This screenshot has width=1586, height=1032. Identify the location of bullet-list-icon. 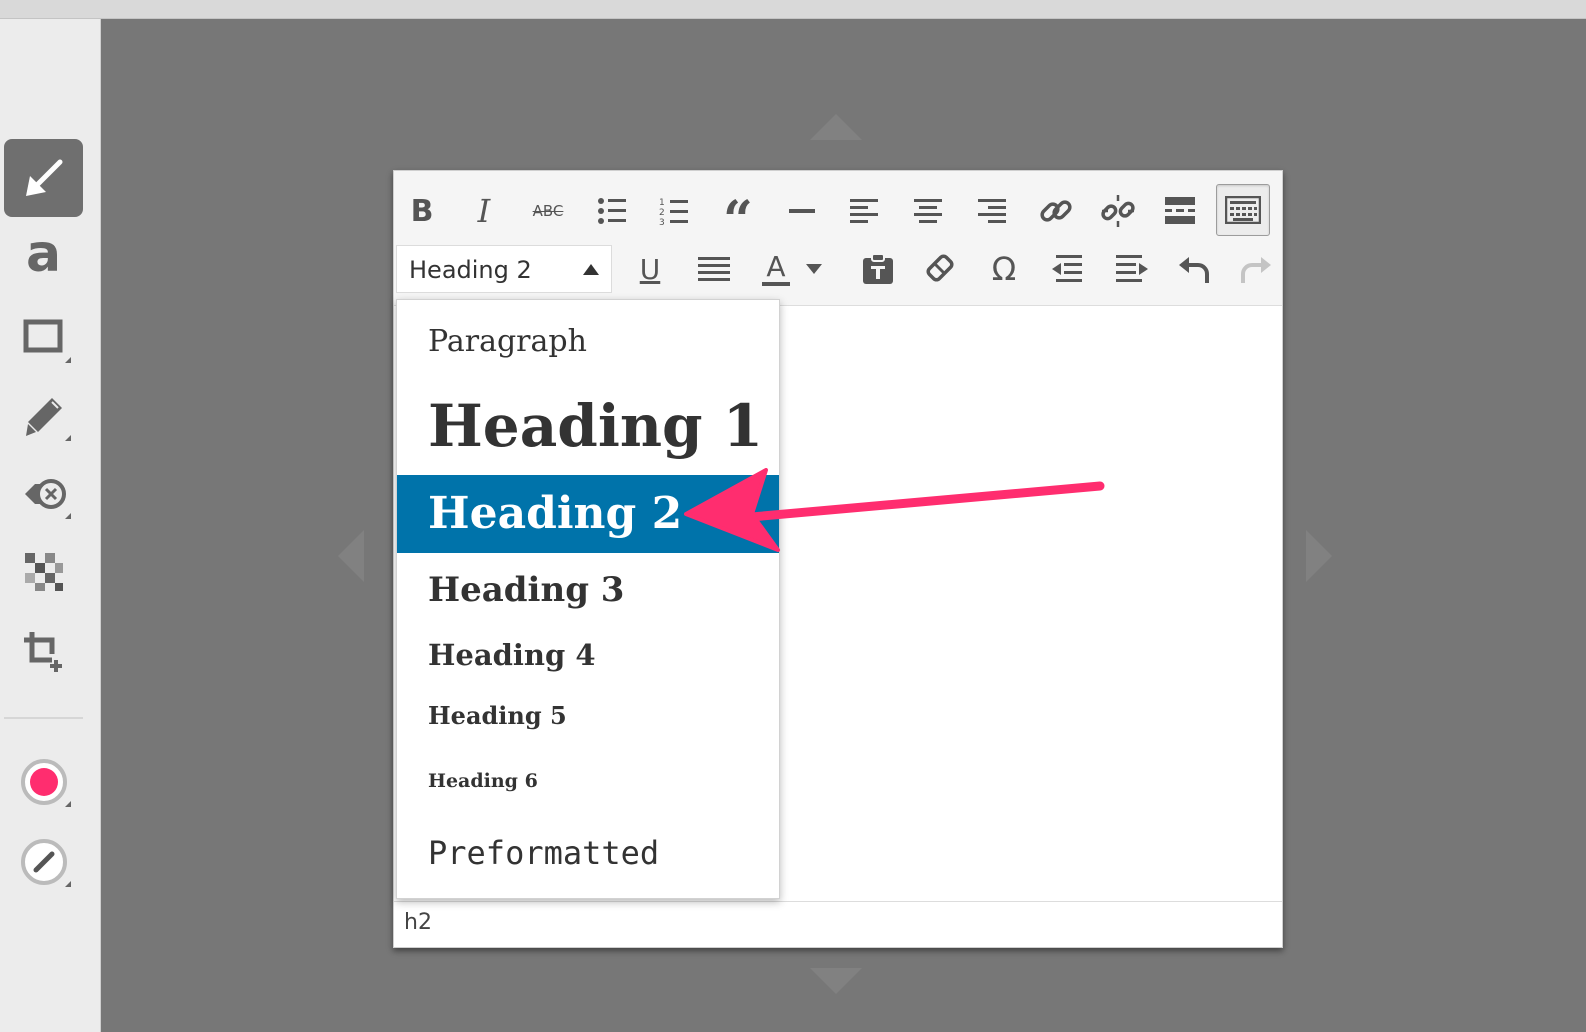
(612, 211).